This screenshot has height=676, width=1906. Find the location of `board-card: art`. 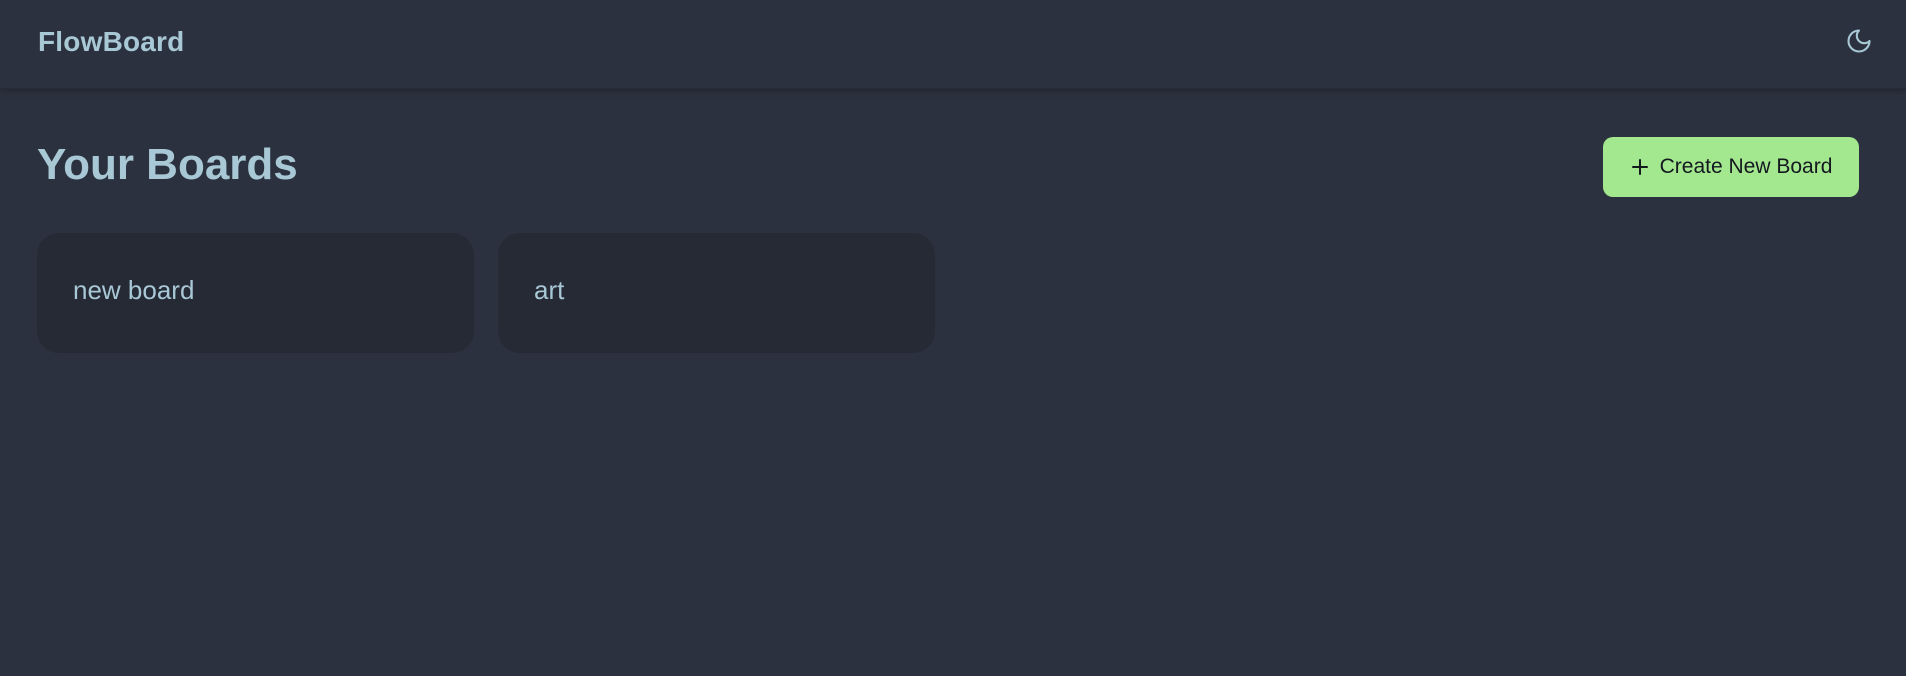

board-card: art is located at coordinates (716, 293).